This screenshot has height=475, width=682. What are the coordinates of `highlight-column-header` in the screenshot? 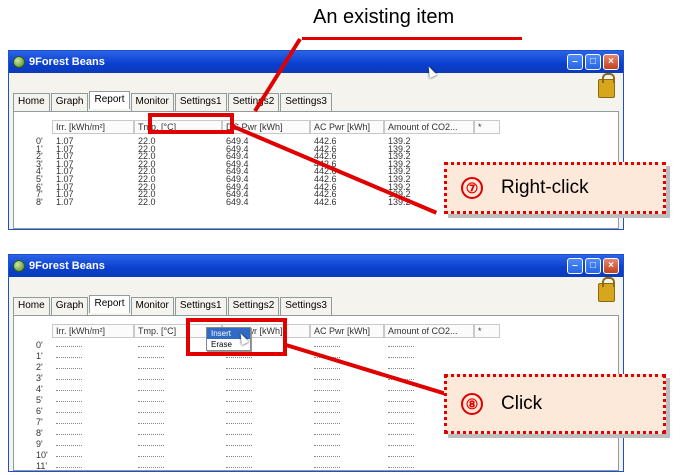 It's located at (191, 123).